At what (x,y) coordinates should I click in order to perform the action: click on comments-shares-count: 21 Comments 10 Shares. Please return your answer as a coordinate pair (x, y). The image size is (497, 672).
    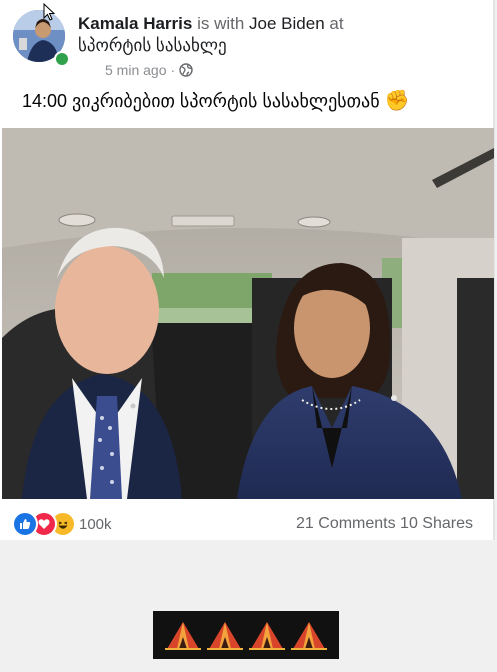
    Looking at the image, I should click on (384, 524).